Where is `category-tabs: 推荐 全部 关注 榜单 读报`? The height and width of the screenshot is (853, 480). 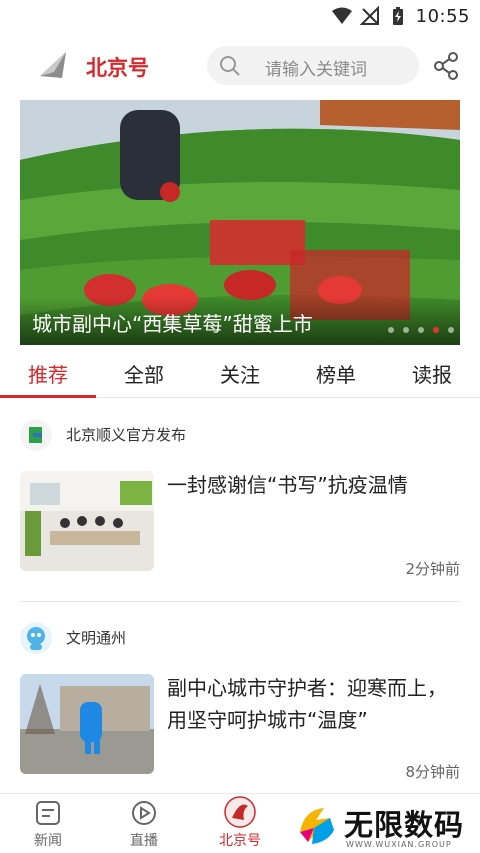 category-tabs: 推荐 全部 关注 榜单 读报 is located at coordinates (240, 373).